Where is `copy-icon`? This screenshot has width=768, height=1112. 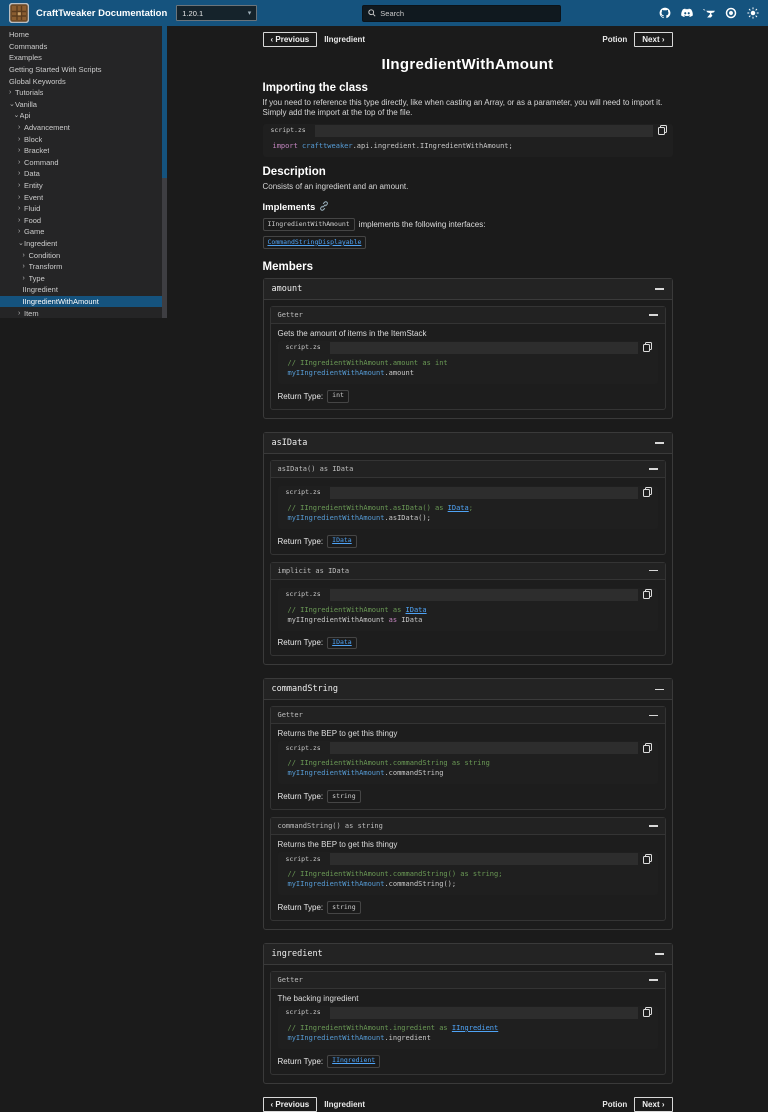 copy-icon is located at coordinates (647, 747).